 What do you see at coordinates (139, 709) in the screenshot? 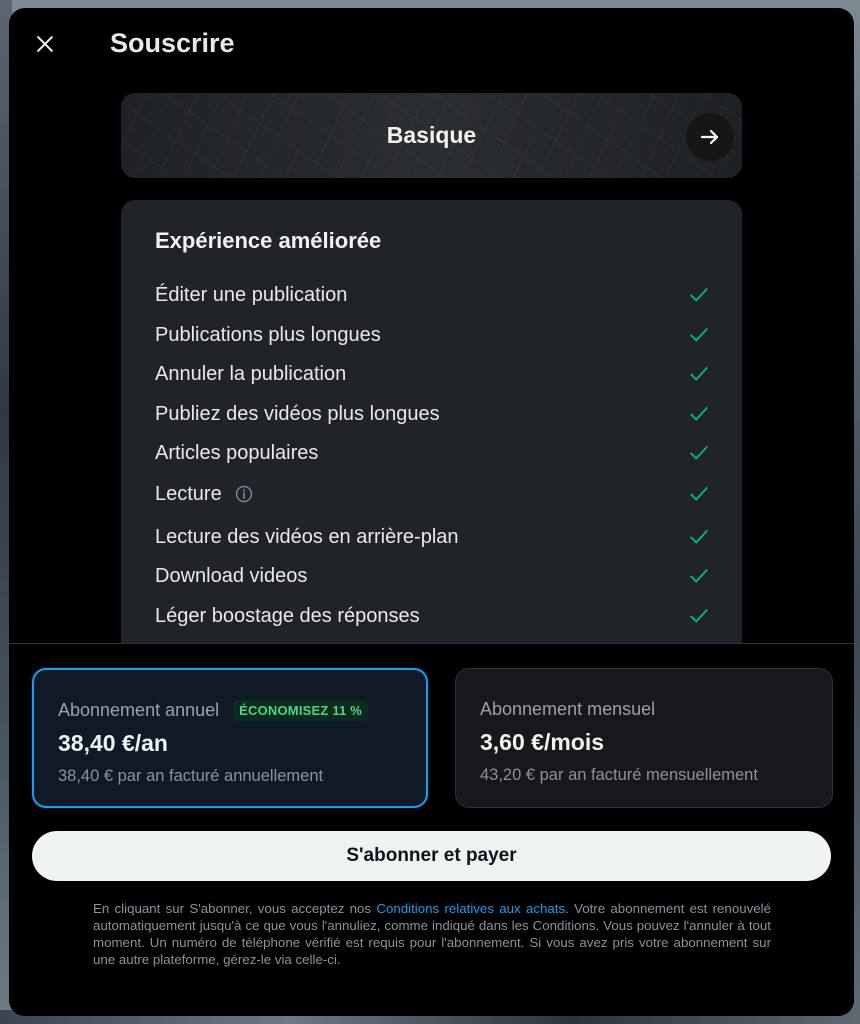
I see `billing-label: Abonnement annuel` at bounding box center [139, 709].